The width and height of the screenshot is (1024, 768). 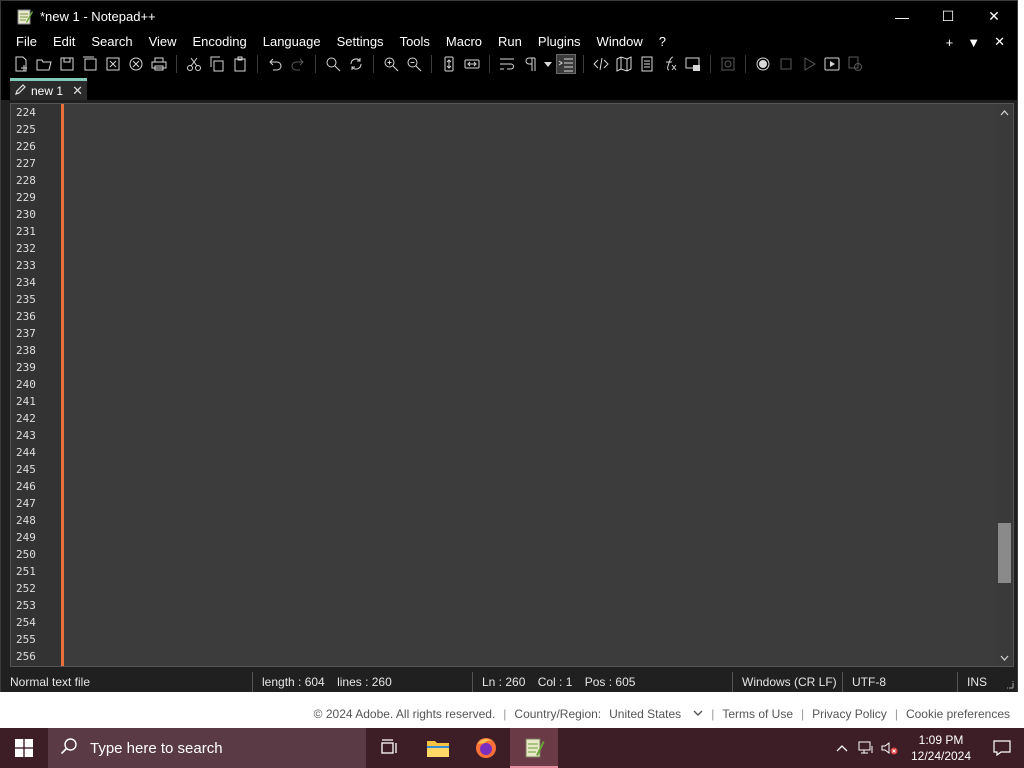 I want to click on resize-grip-icon, so click(x=1009, y=682).